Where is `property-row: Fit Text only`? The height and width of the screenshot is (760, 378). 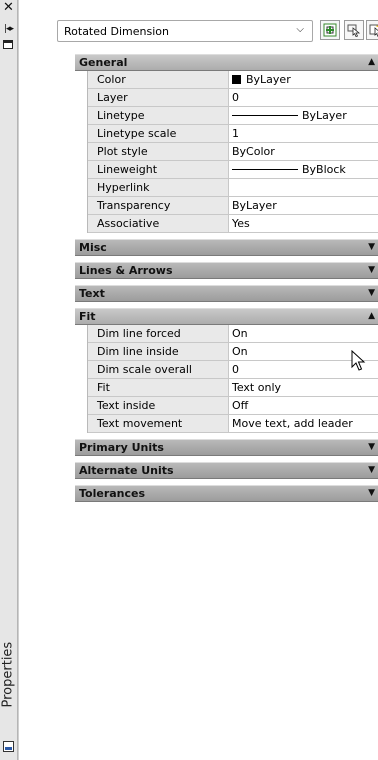
property-row: Fit Text only is located at coordinates (233, 388).